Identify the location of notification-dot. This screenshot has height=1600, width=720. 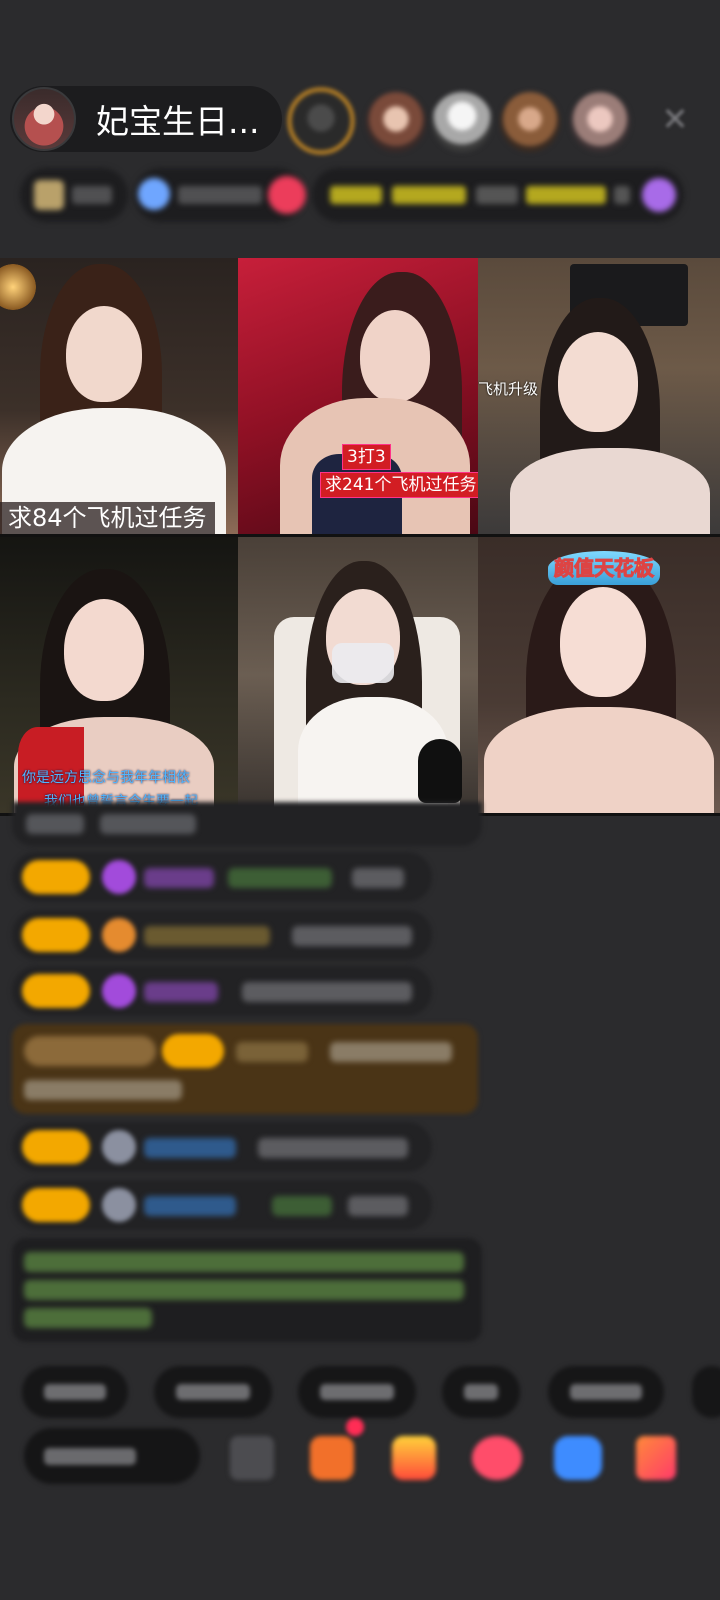
(355, 1427).